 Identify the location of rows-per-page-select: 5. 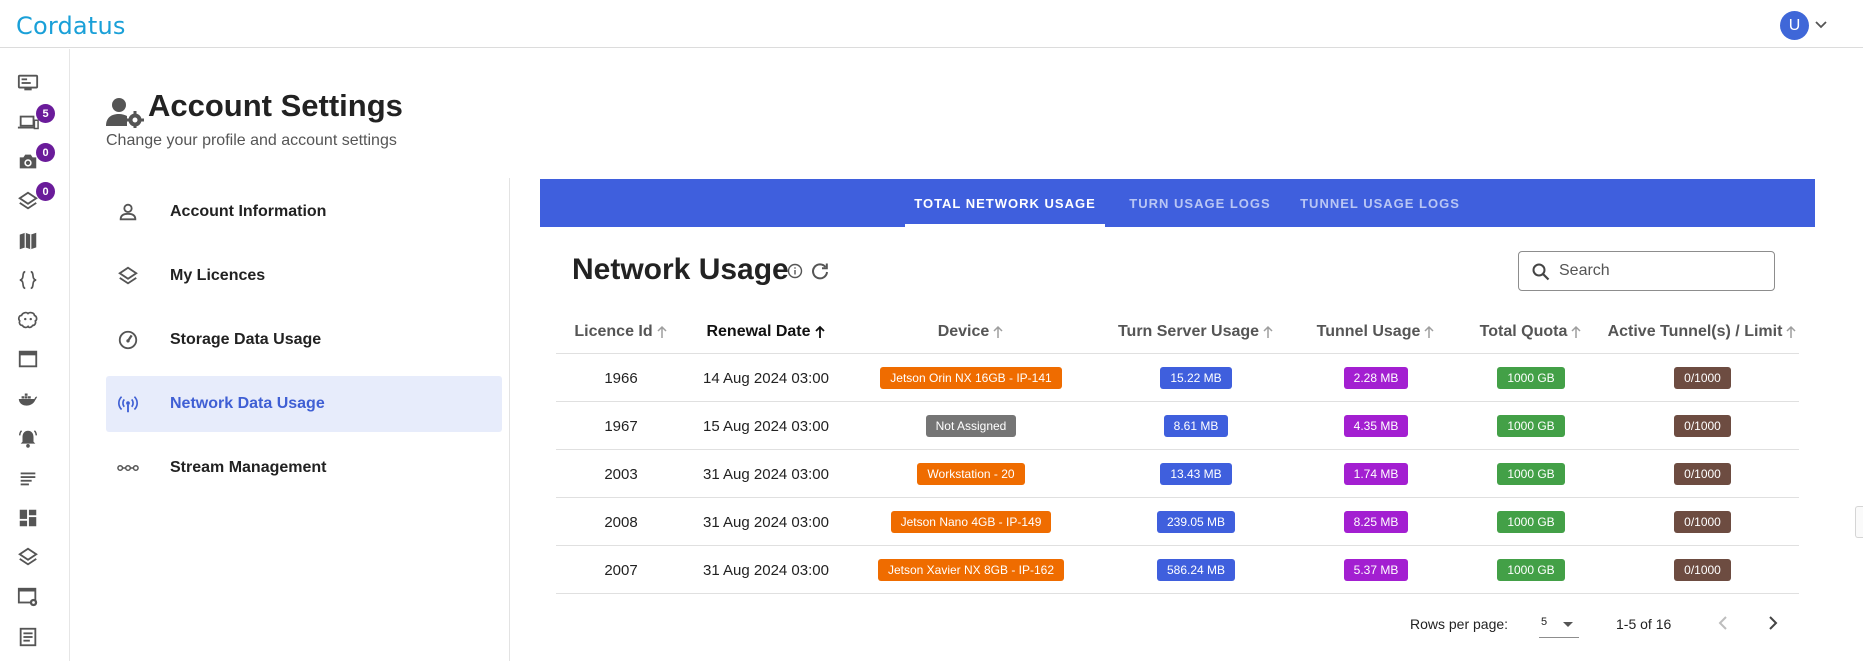
(1559, 624).